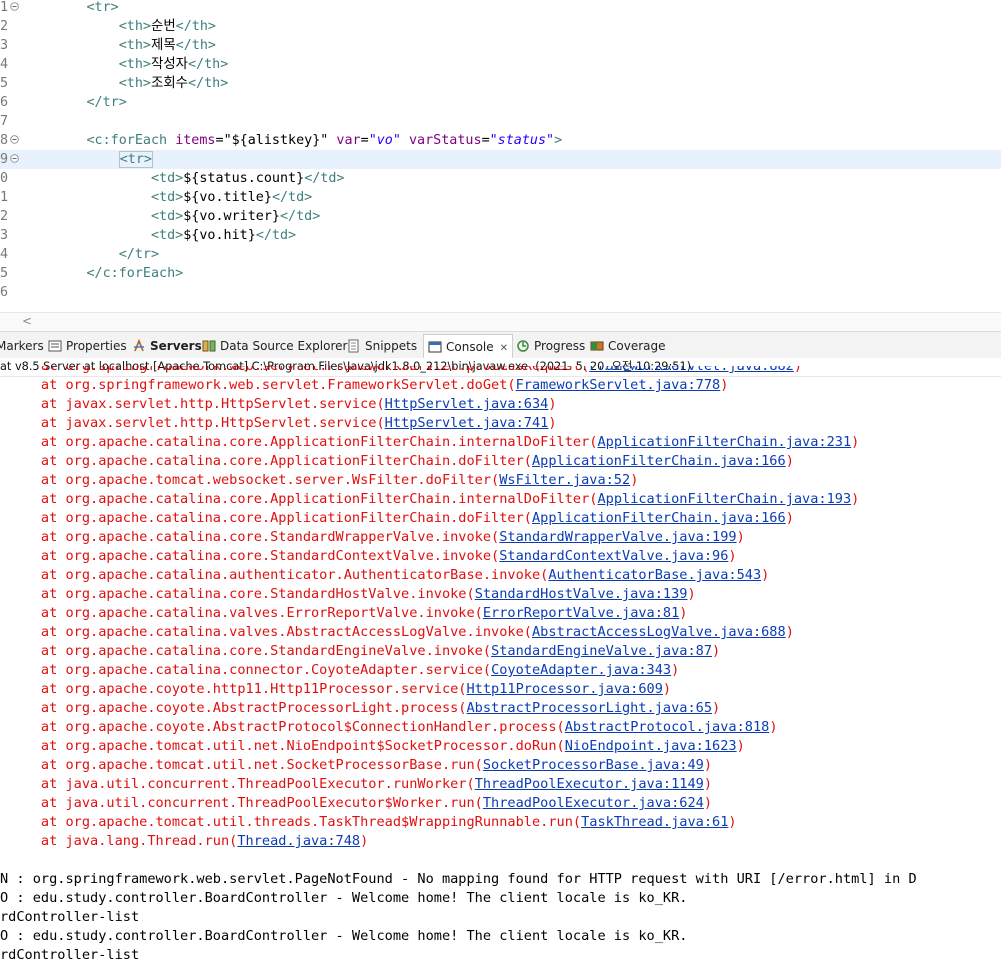 The width and height of the screenshot is (1001, 979). I want to click on line-number: 6, so click(4, 292).